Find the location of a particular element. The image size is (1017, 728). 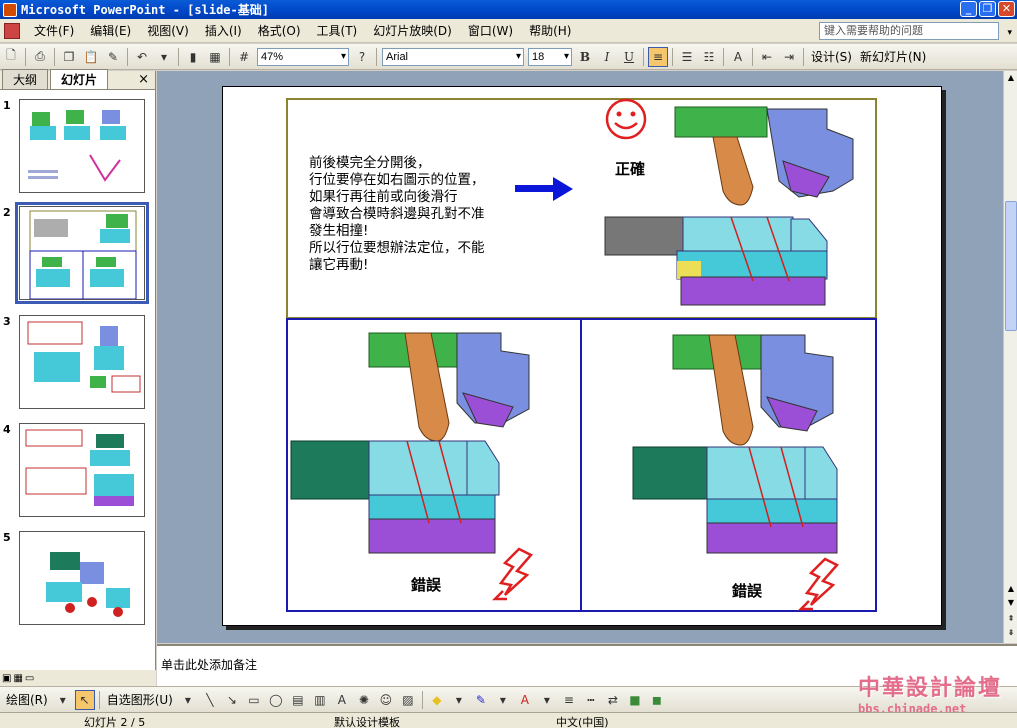

format-painter-icon: ✎ is located at coordinates (113, 57).